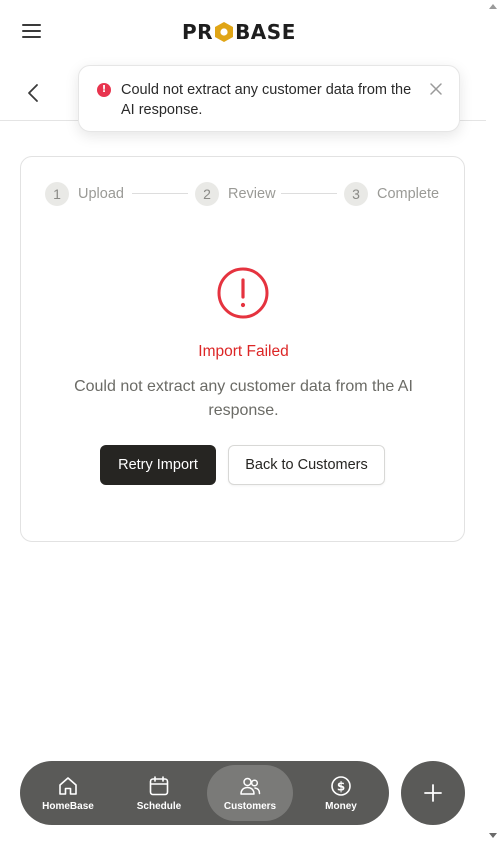 Image resolution: width=500 pixels, height=845 pixels. What do you see at coordinates (33, 93) in the screenshot?
I see `chevron-left-icon` at bounding box center [33, 93].